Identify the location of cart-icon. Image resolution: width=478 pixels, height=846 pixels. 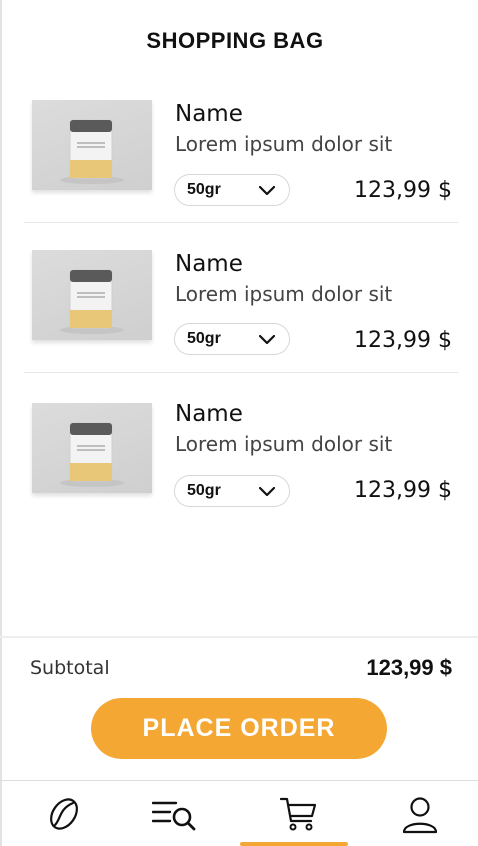
(298, 814).